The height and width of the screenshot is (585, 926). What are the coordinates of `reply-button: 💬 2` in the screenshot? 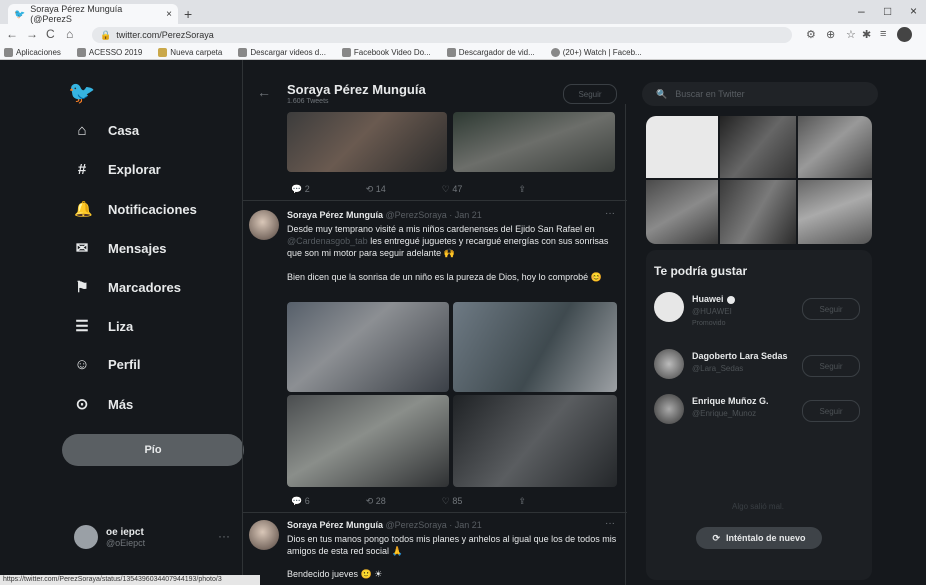 It's located at (300, 189).